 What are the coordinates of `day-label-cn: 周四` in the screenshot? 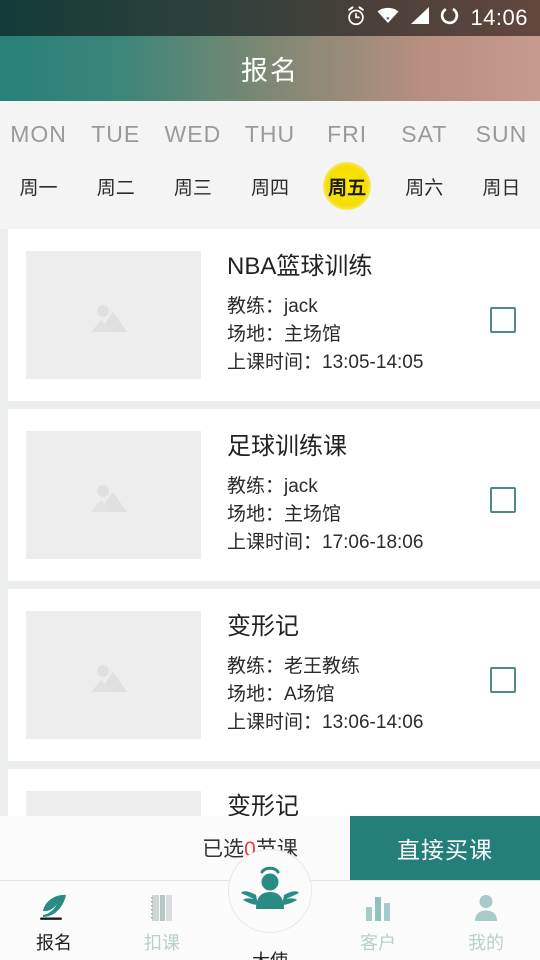 It's located at (269, 188).